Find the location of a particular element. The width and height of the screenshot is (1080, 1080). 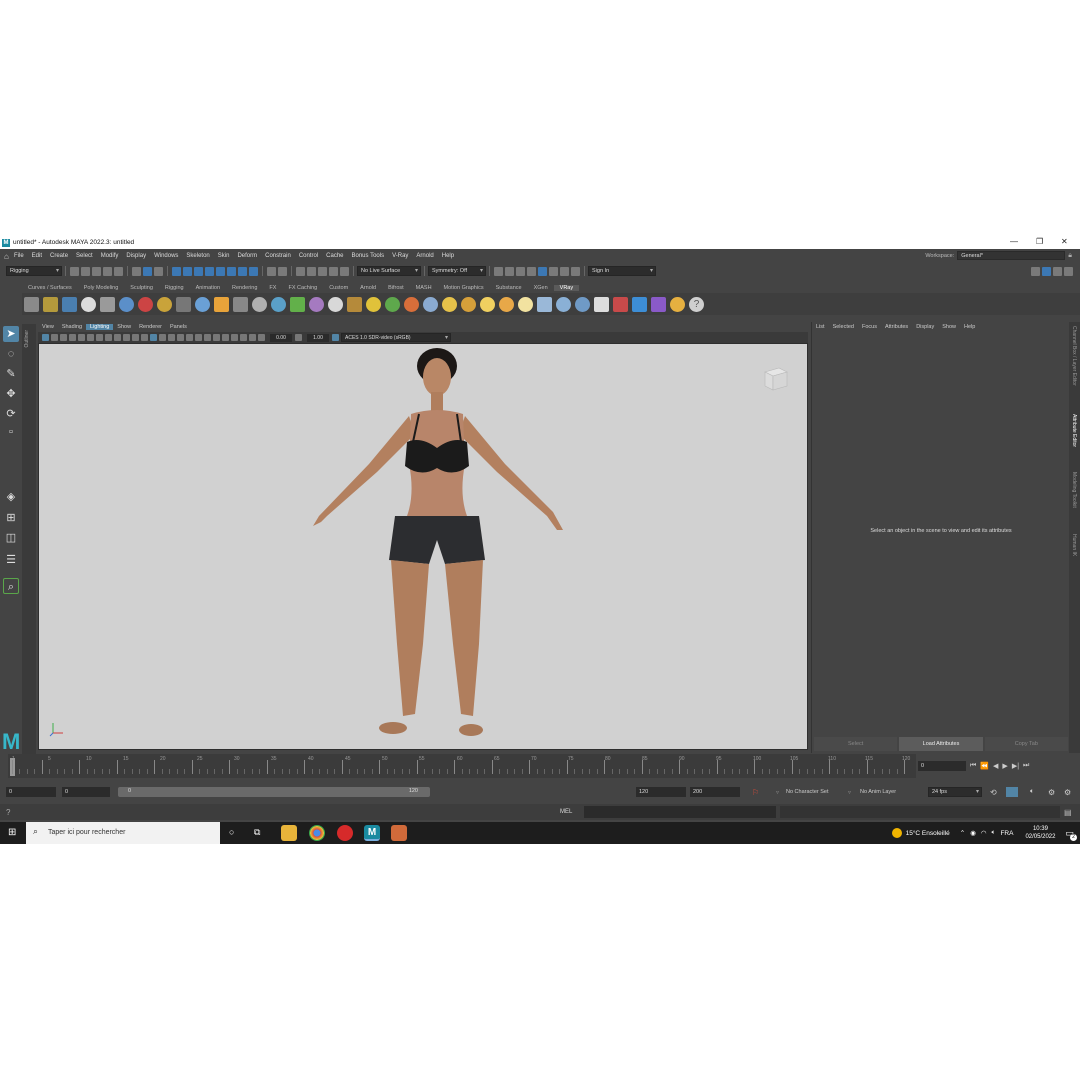

undo-icon is located at coordinates (107, 271).